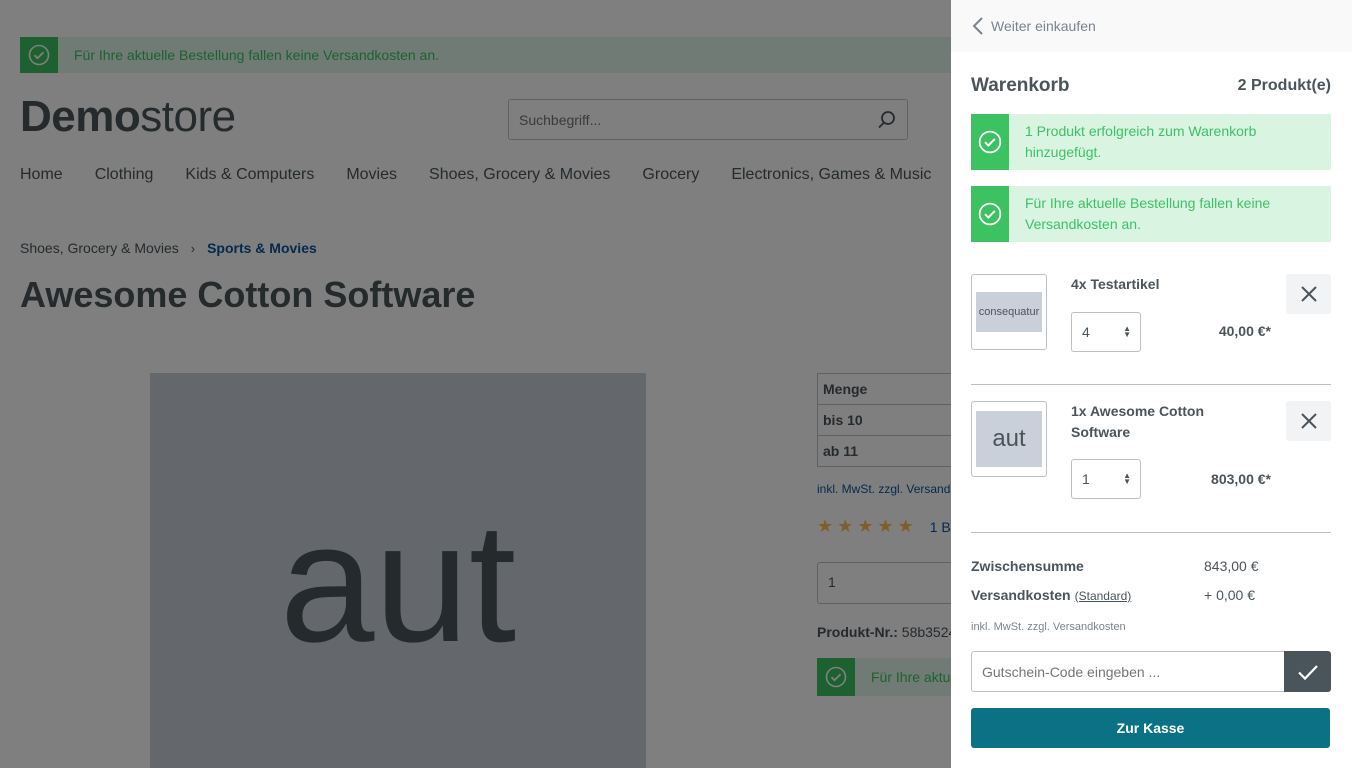 This screenshot has height=768, width=1352. I want to click on shipping-cost-label: Versandkosten, so click(1021, 594).